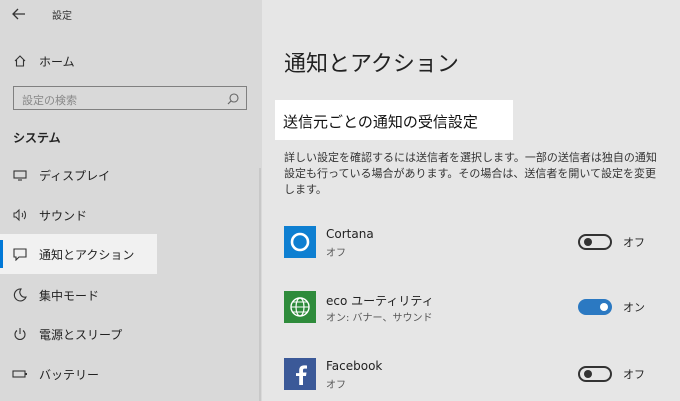 The image size is (680, 401). I want to click on sidebar-item-label: ディスプレイ, so click(75, 175).